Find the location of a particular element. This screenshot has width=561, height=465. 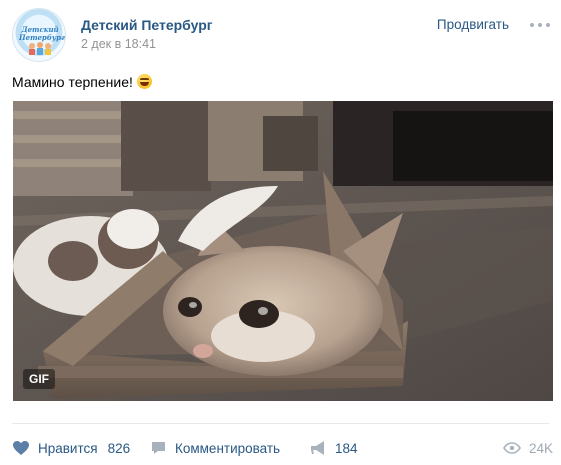

comment-button: Комментировать is located at coordinates (215, 448).